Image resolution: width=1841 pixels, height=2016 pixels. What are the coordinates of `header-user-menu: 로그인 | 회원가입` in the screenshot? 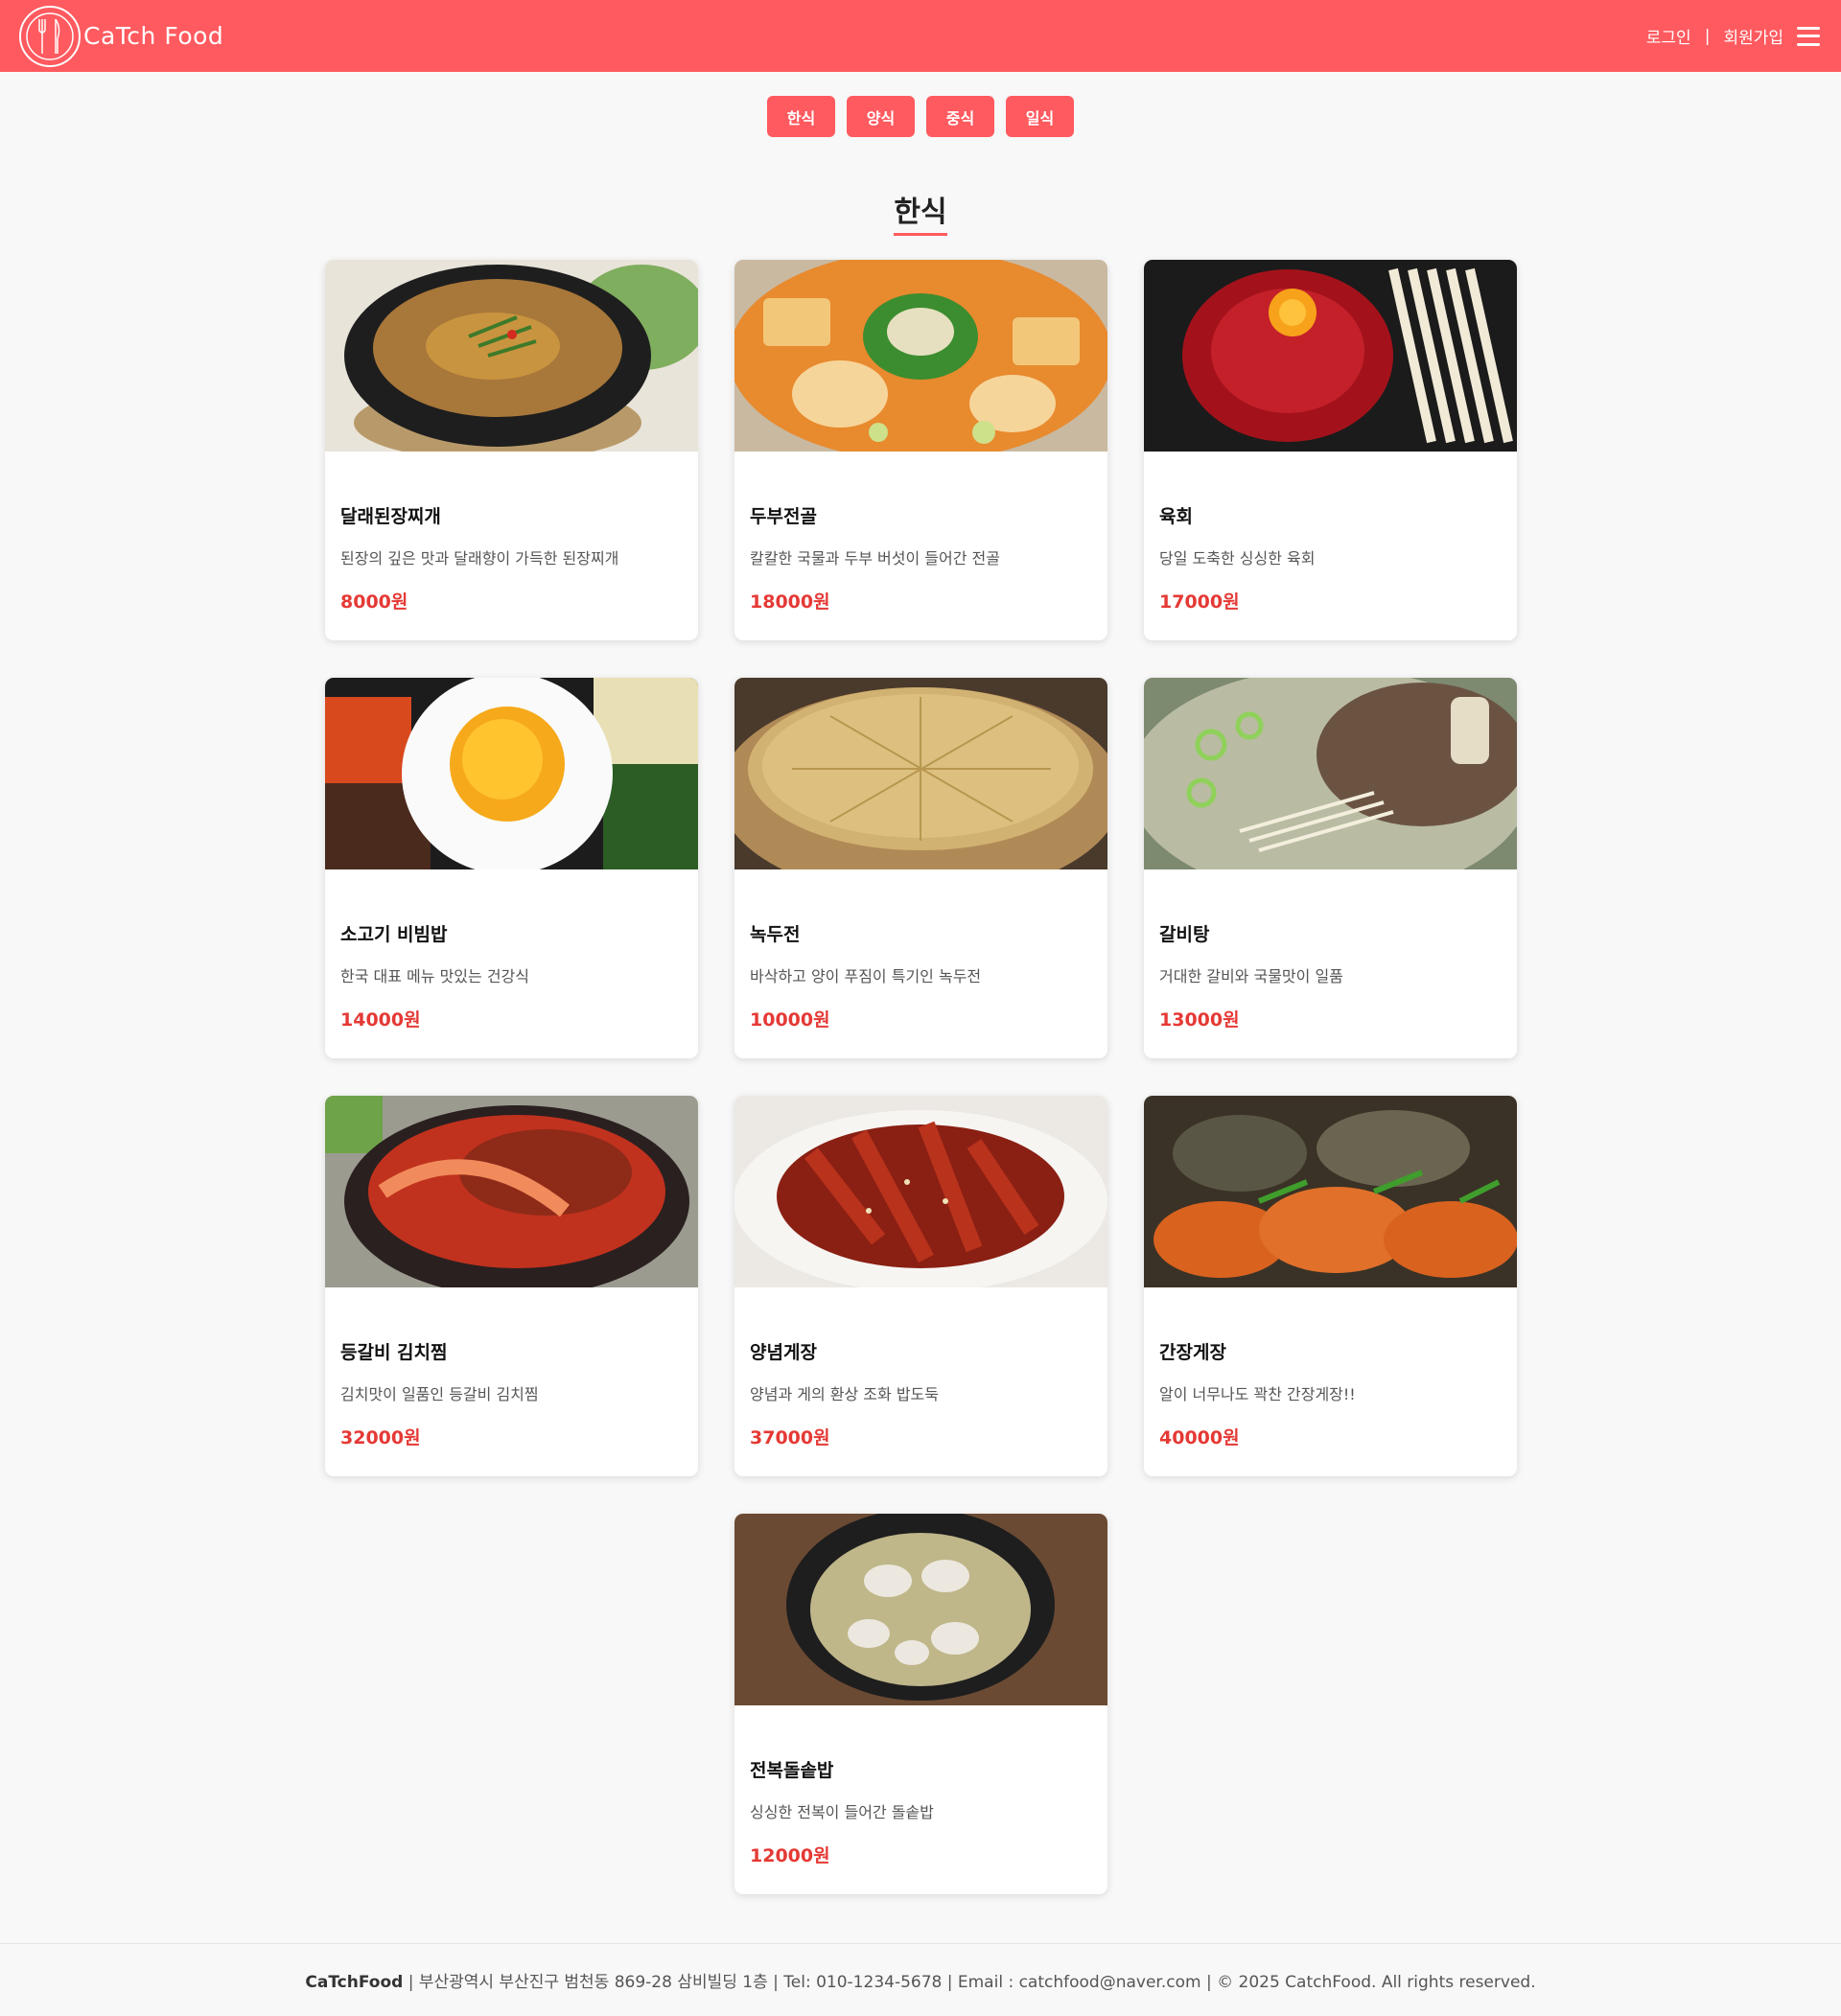 It's located at (1733, 36).